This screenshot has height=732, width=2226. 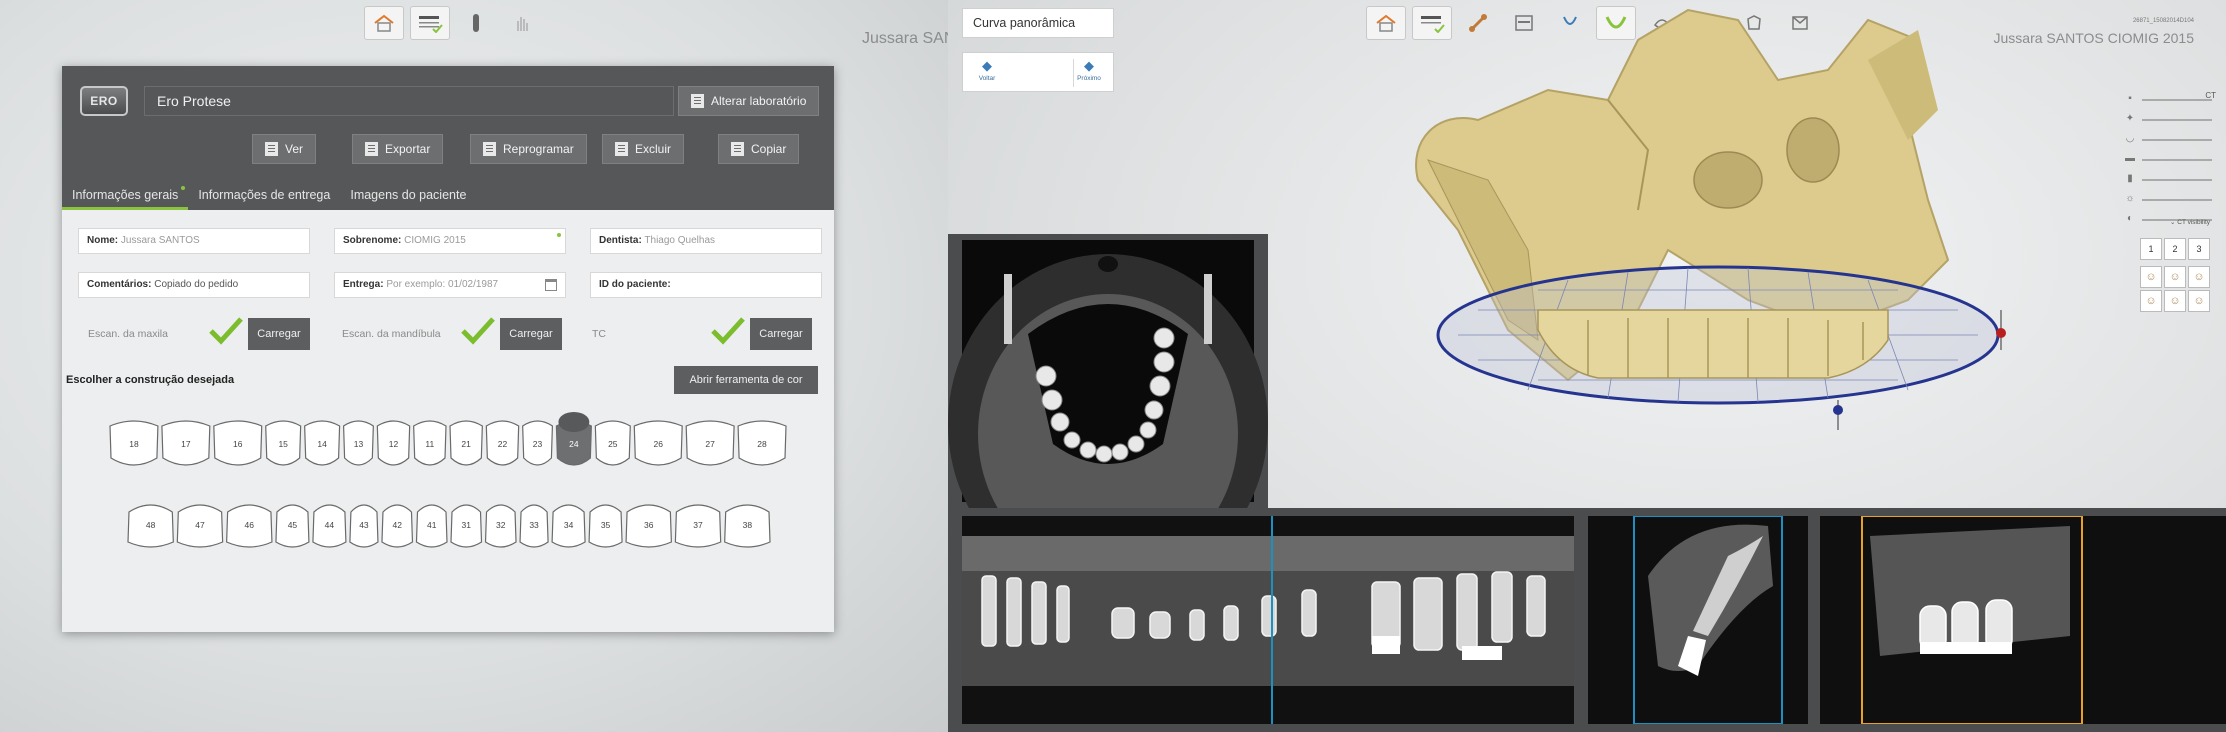 I want to click on reschedule-button: Reprogramar, so click(x=528, y=149).